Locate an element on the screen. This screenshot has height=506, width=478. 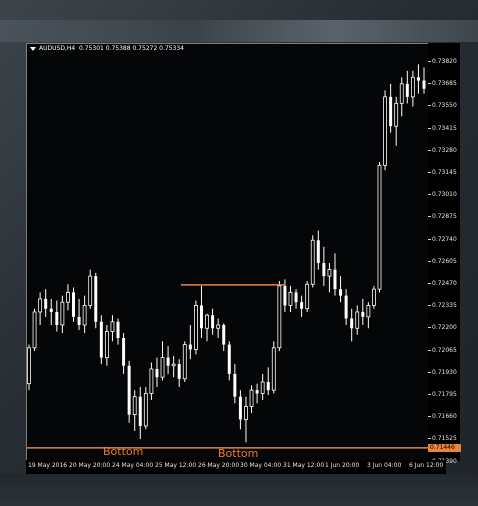
bottom-strip is located at coordinates (239, 490).